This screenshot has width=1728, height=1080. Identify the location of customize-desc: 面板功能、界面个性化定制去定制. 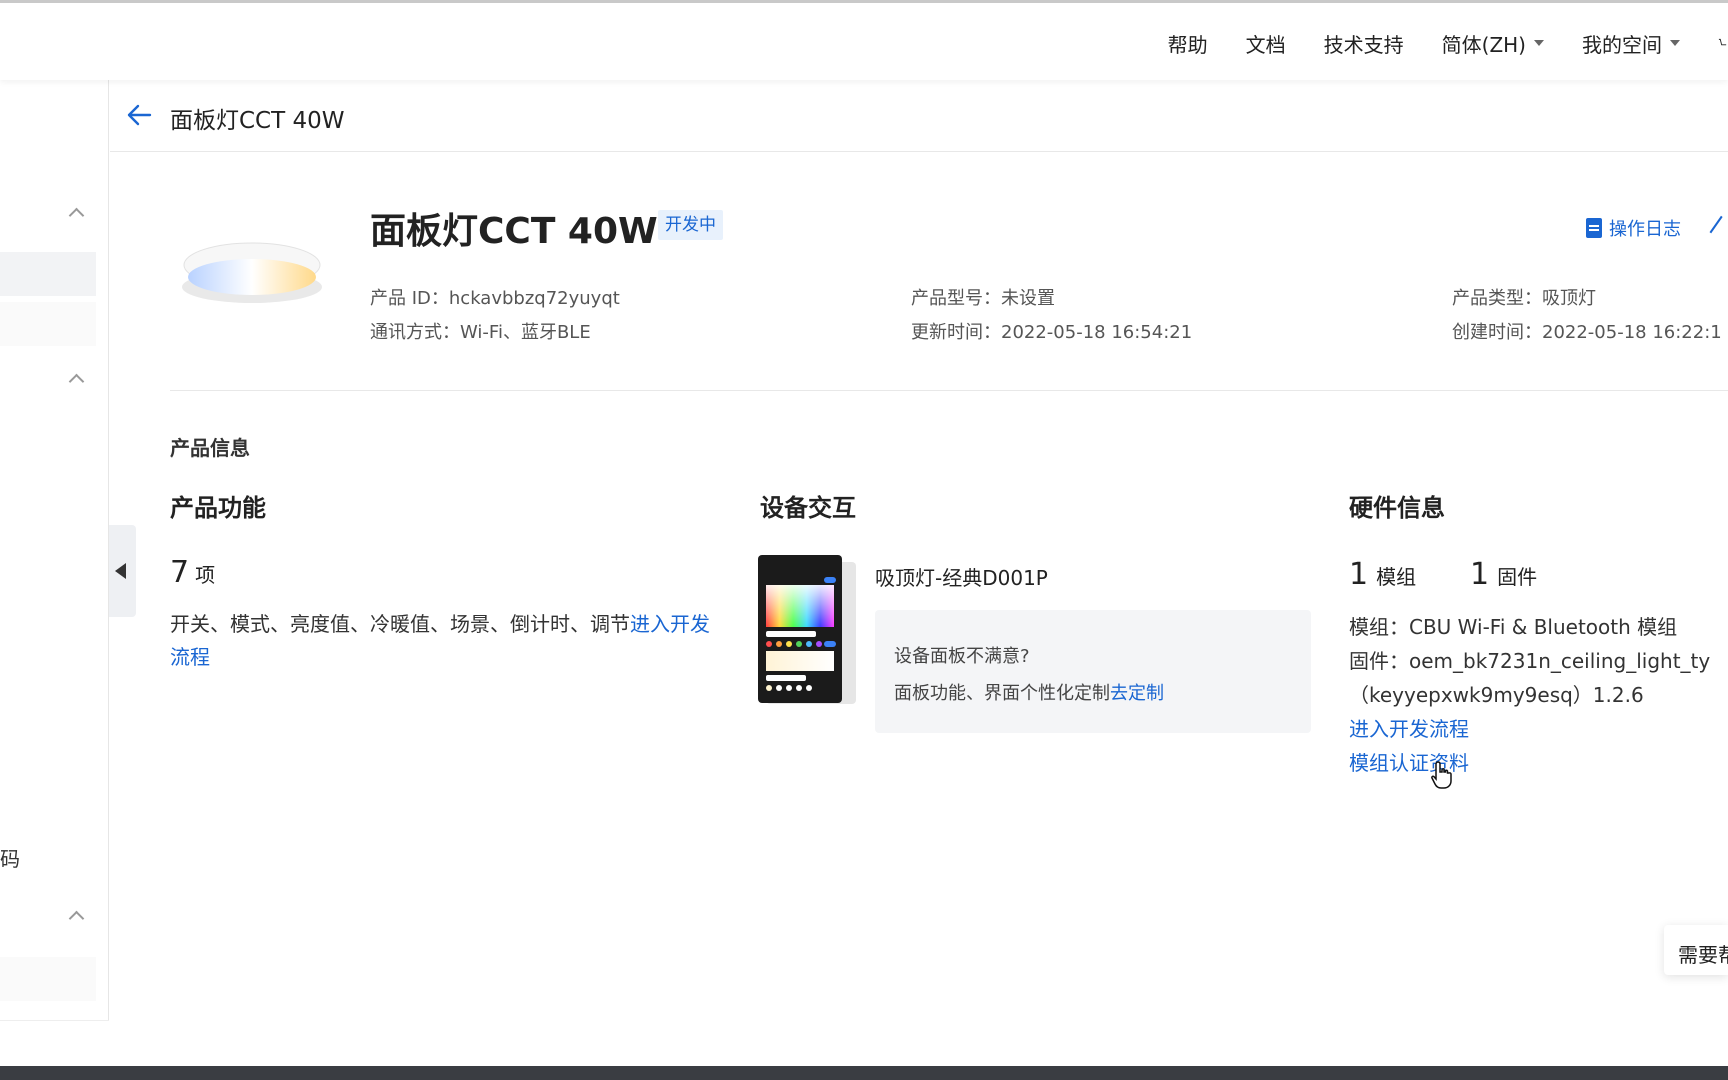
(1029, 692).